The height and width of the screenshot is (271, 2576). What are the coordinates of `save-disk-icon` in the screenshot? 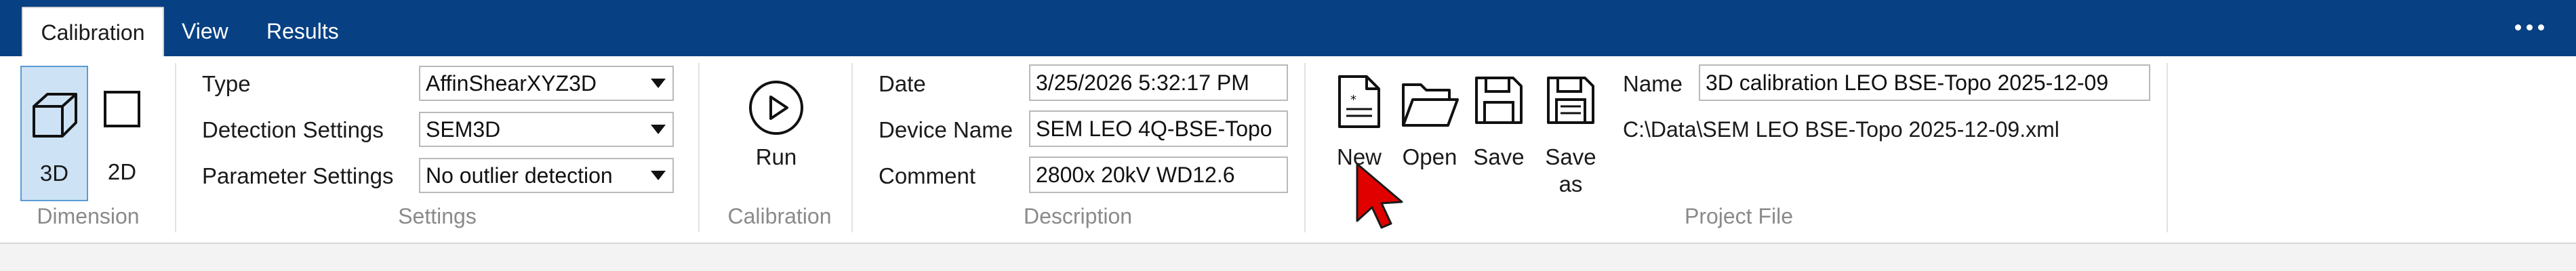 It's located at (1499, 100).